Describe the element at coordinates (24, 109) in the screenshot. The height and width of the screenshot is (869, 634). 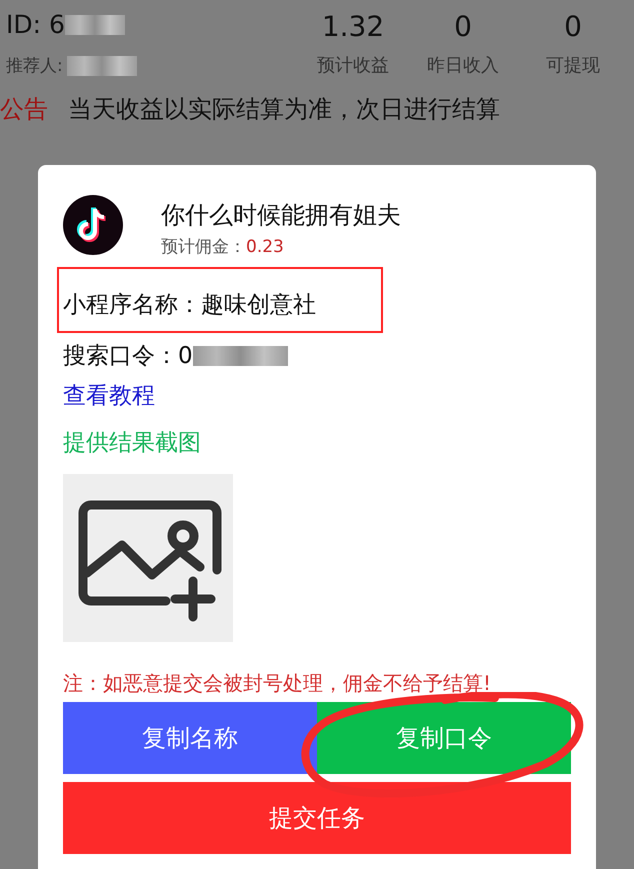
I see `notice-tag: 公告` at that location.